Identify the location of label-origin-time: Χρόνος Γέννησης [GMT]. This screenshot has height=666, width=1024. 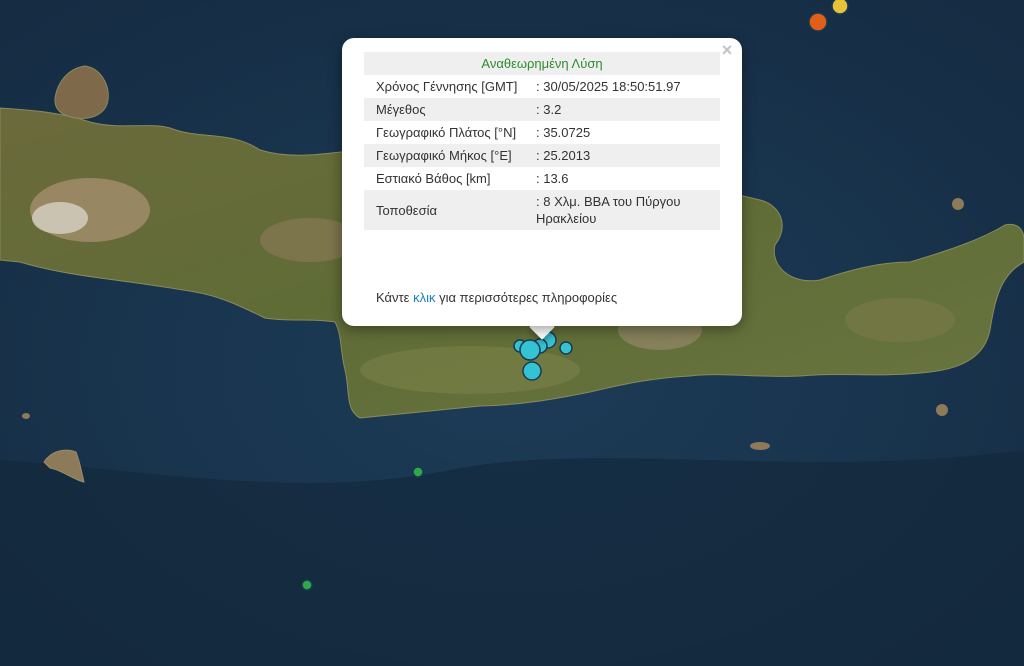
(447, 86).